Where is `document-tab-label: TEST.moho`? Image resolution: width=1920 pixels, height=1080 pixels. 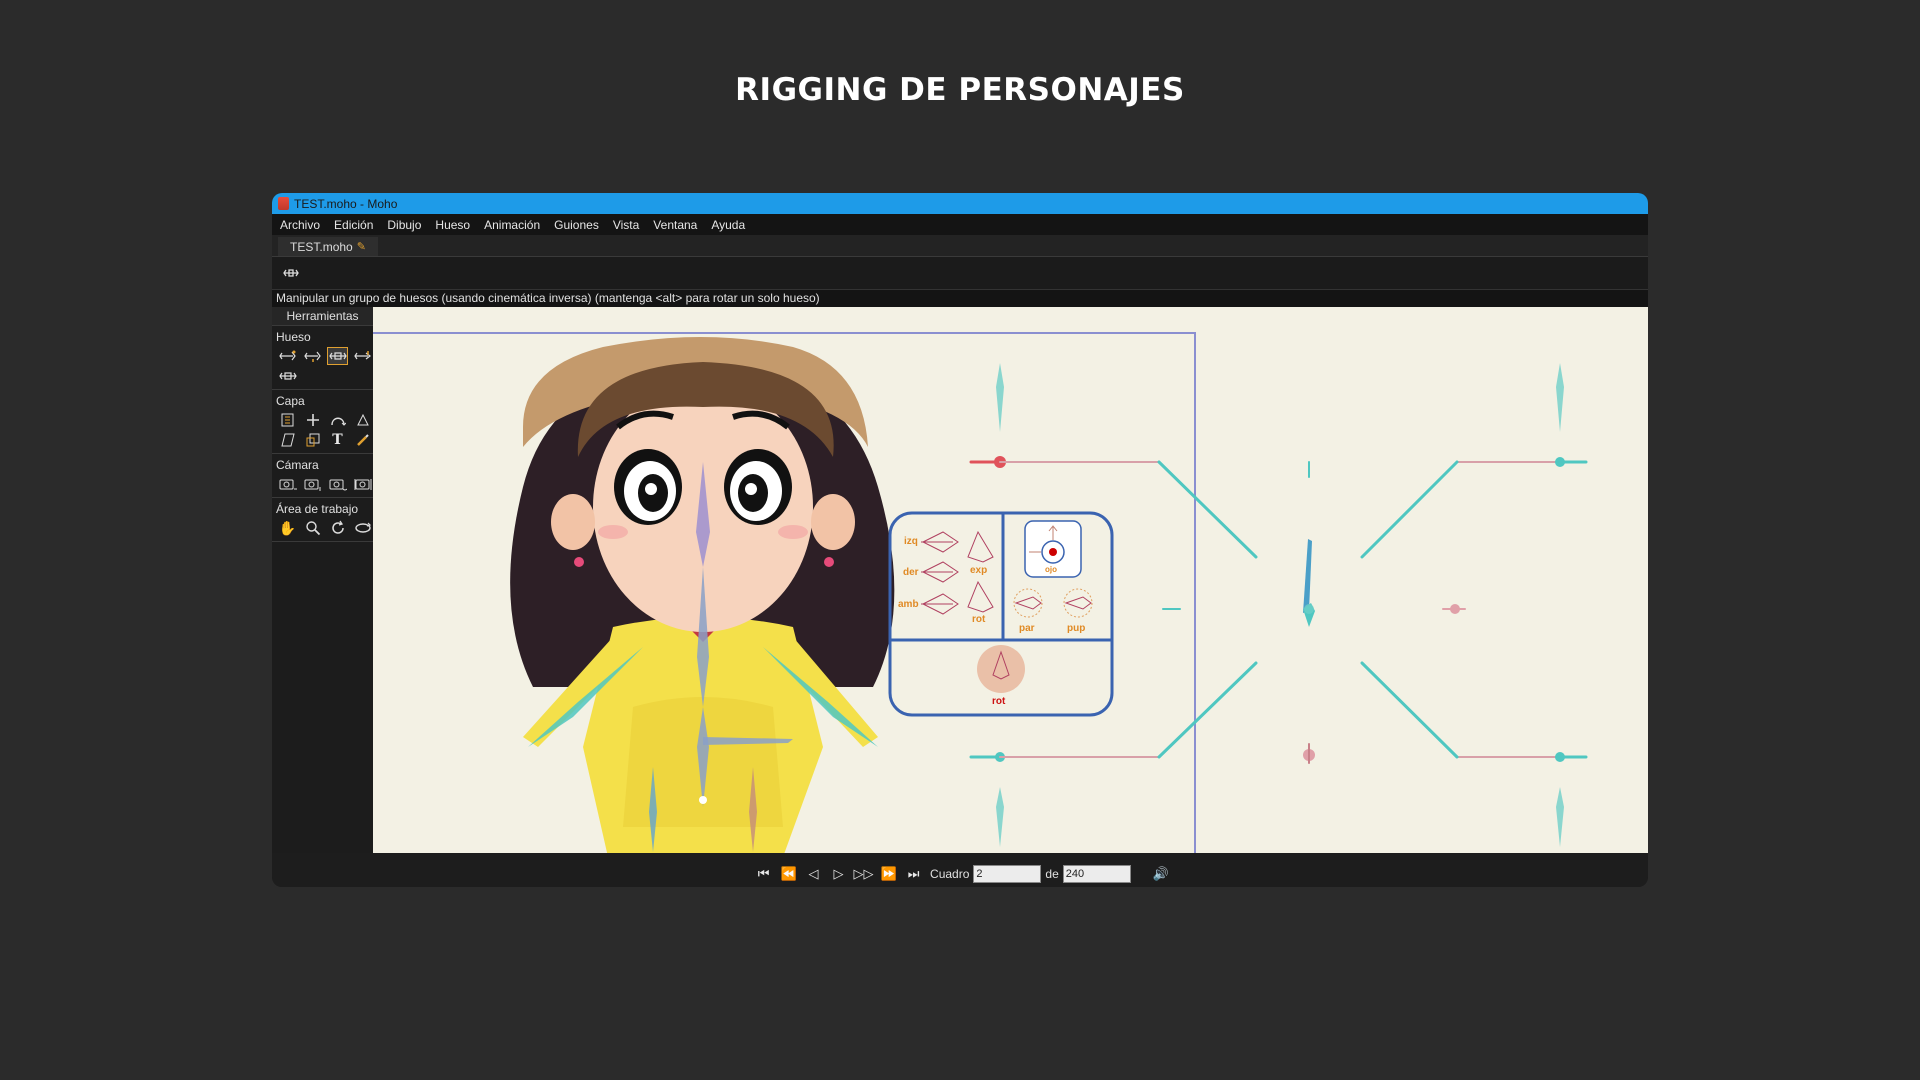
document-tab-label: TEST.moho is located at coordinates (321, 246).